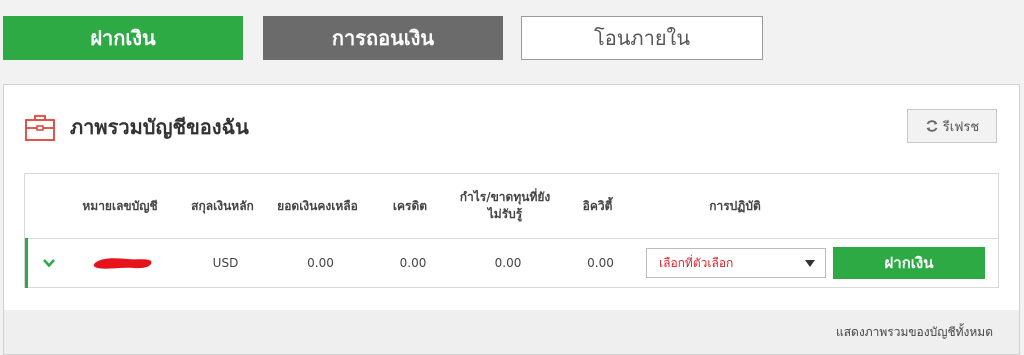 This screenshot has height=355, width=1024. I want to click on header-balance: ยอดเงินคงเหลือ, so click(317, 205).